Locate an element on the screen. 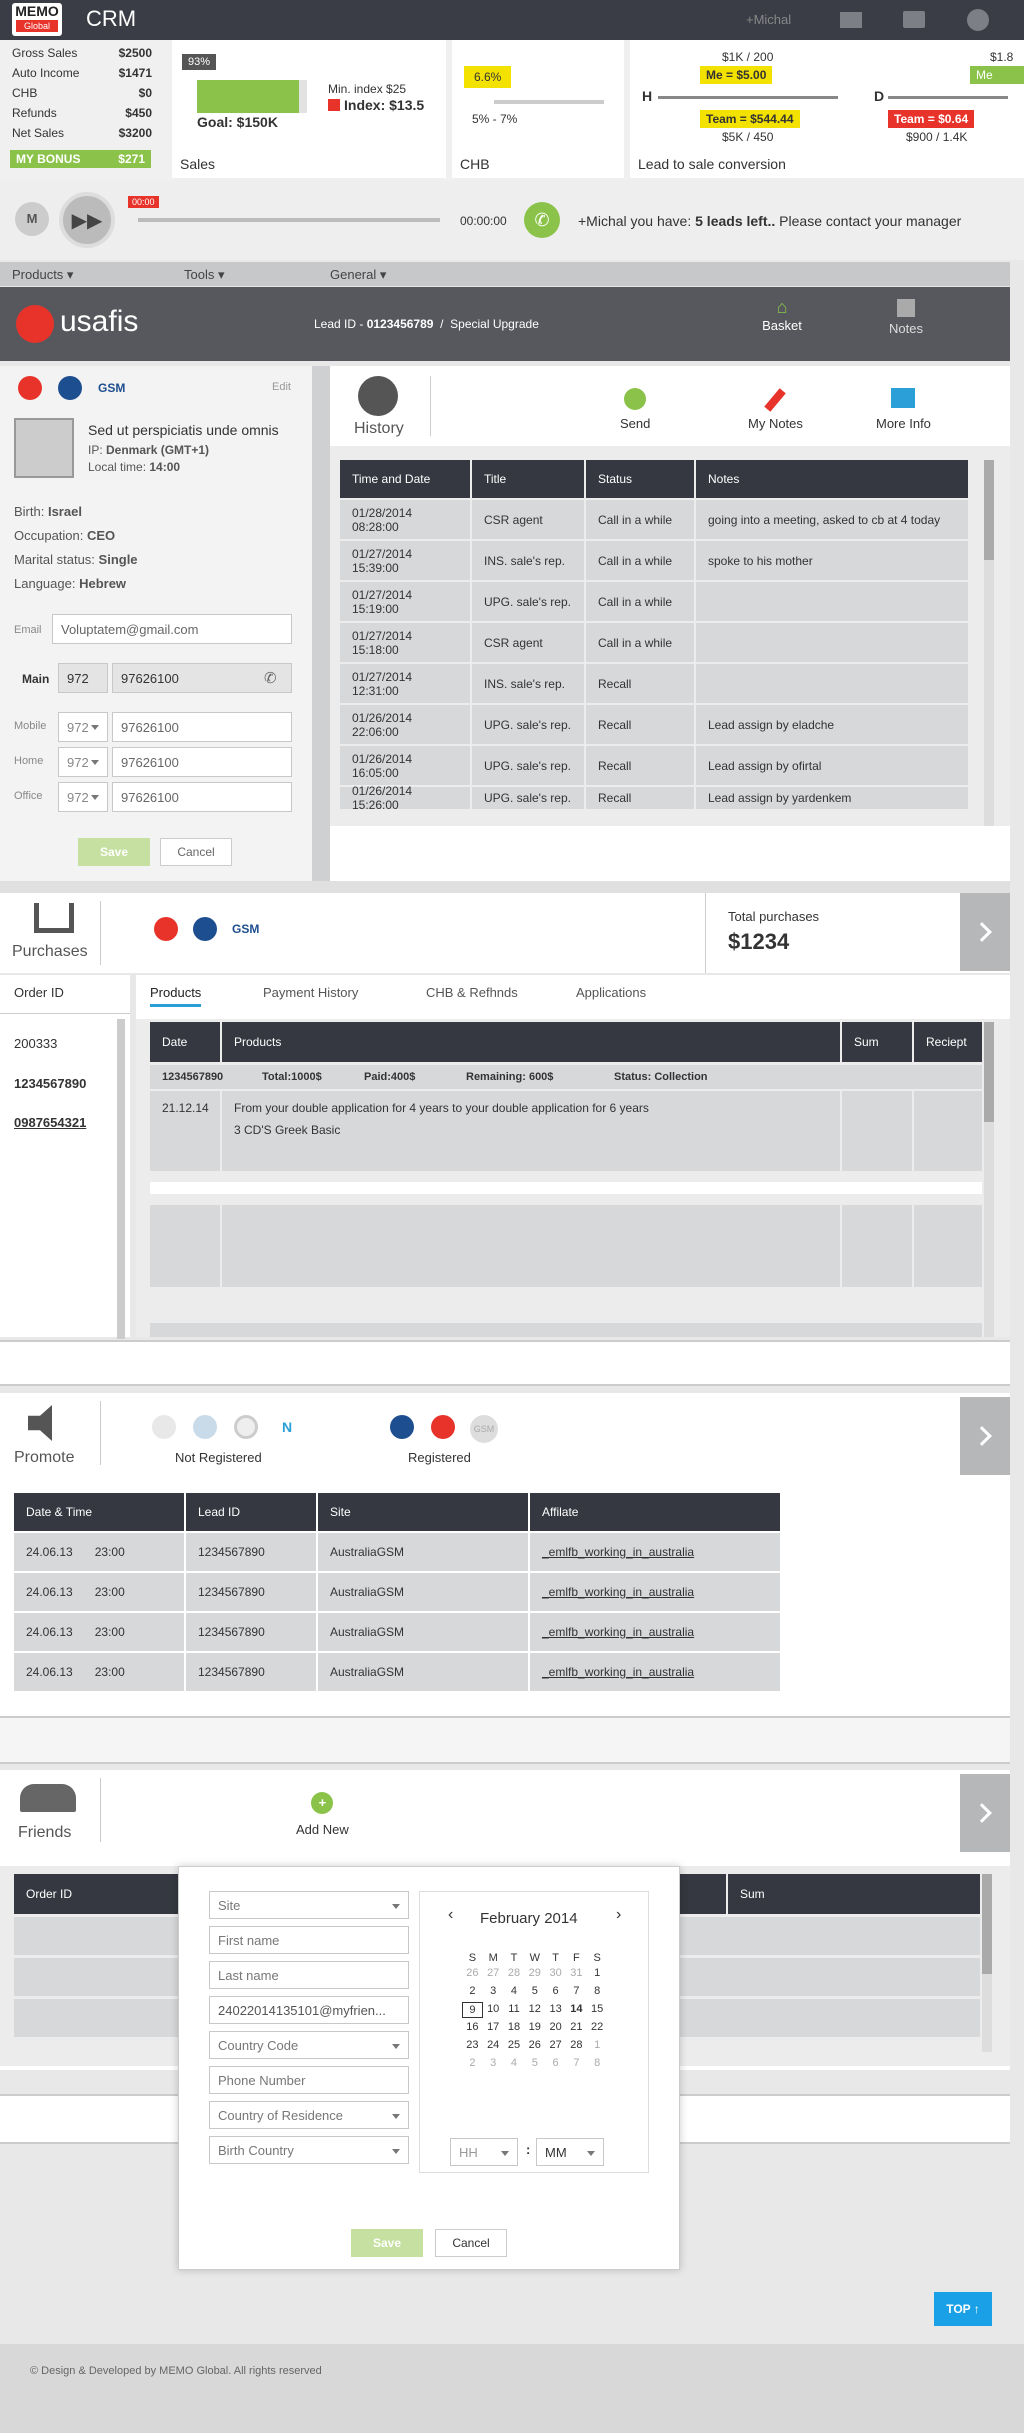 The image size is (1024, 2433). orders-scrollbar is located at coordinates (121, 1179).